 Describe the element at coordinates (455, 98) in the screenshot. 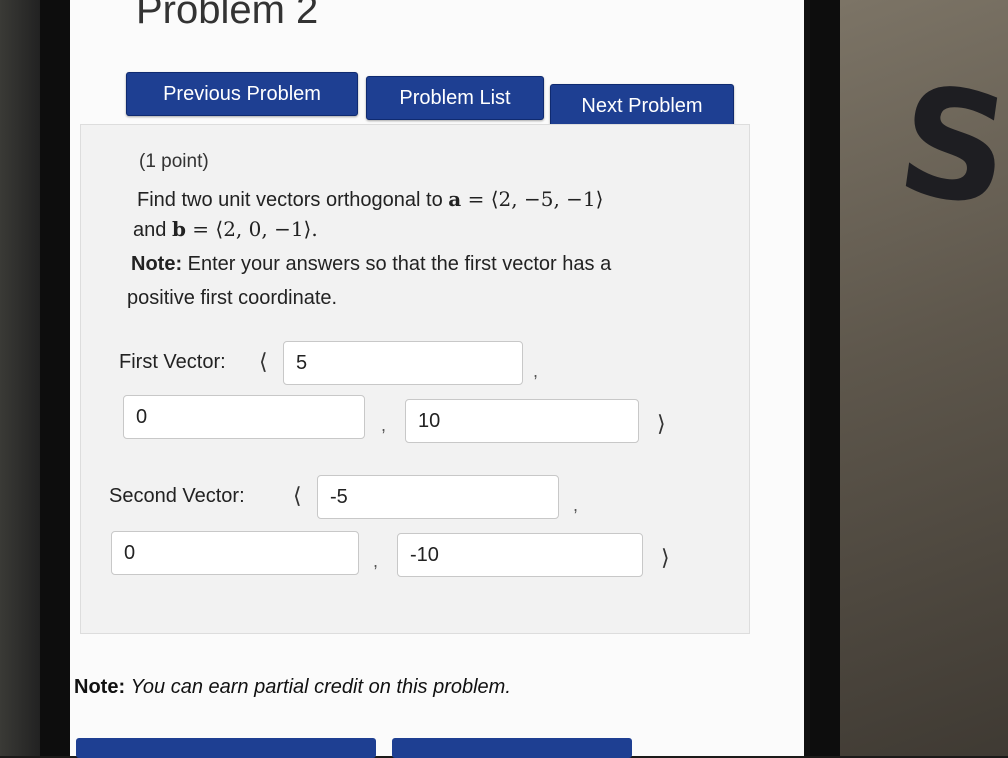

I see `problem-list-button: Problem List` at that location.